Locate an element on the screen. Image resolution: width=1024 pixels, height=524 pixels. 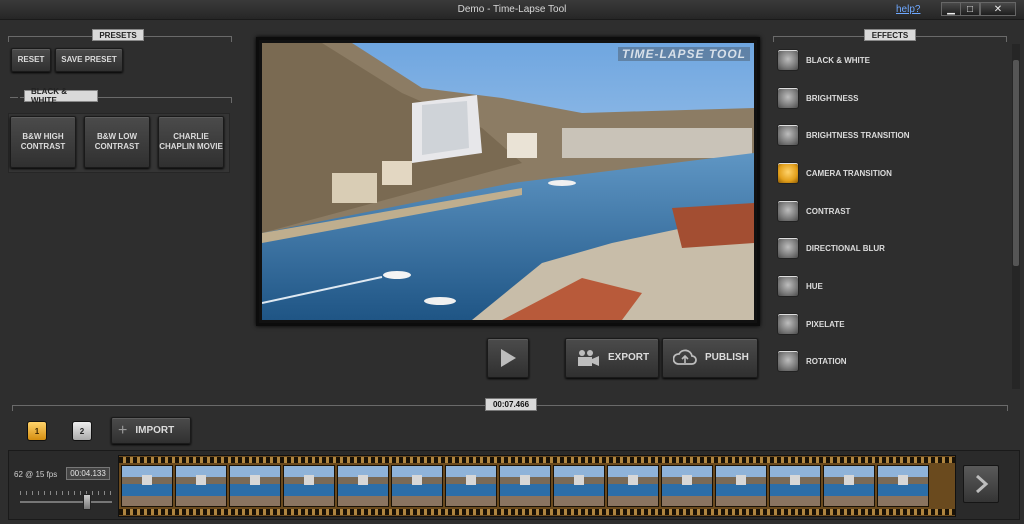
effect-brightness: BRIGHTNESS is located at coordinates (892, 98).